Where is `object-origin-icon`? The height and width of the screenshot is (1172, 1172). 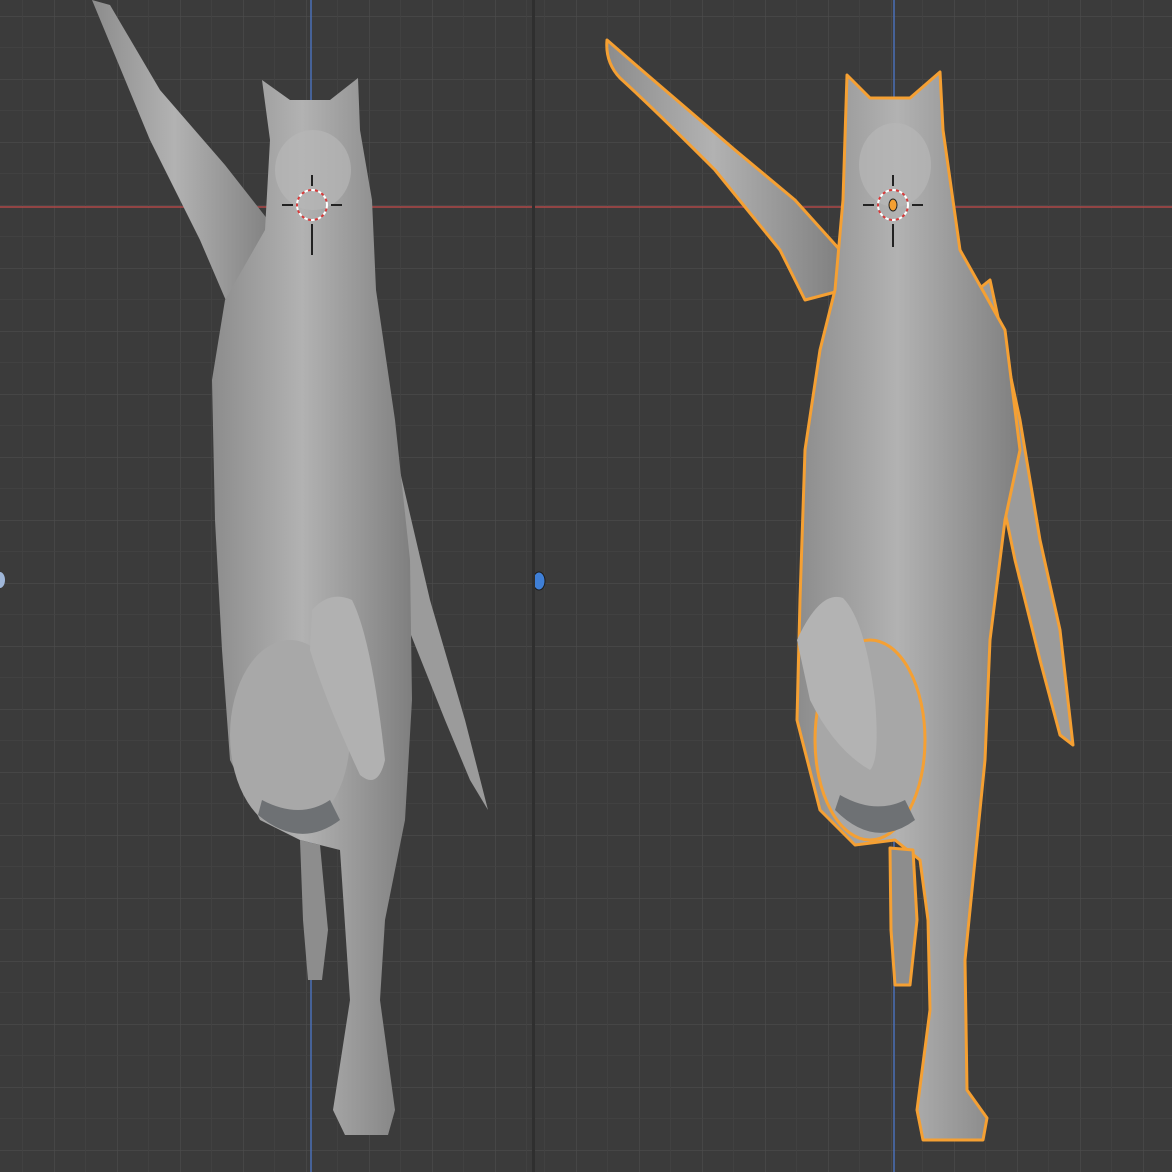
object-origin-icon is located at coordinates (893, 205).